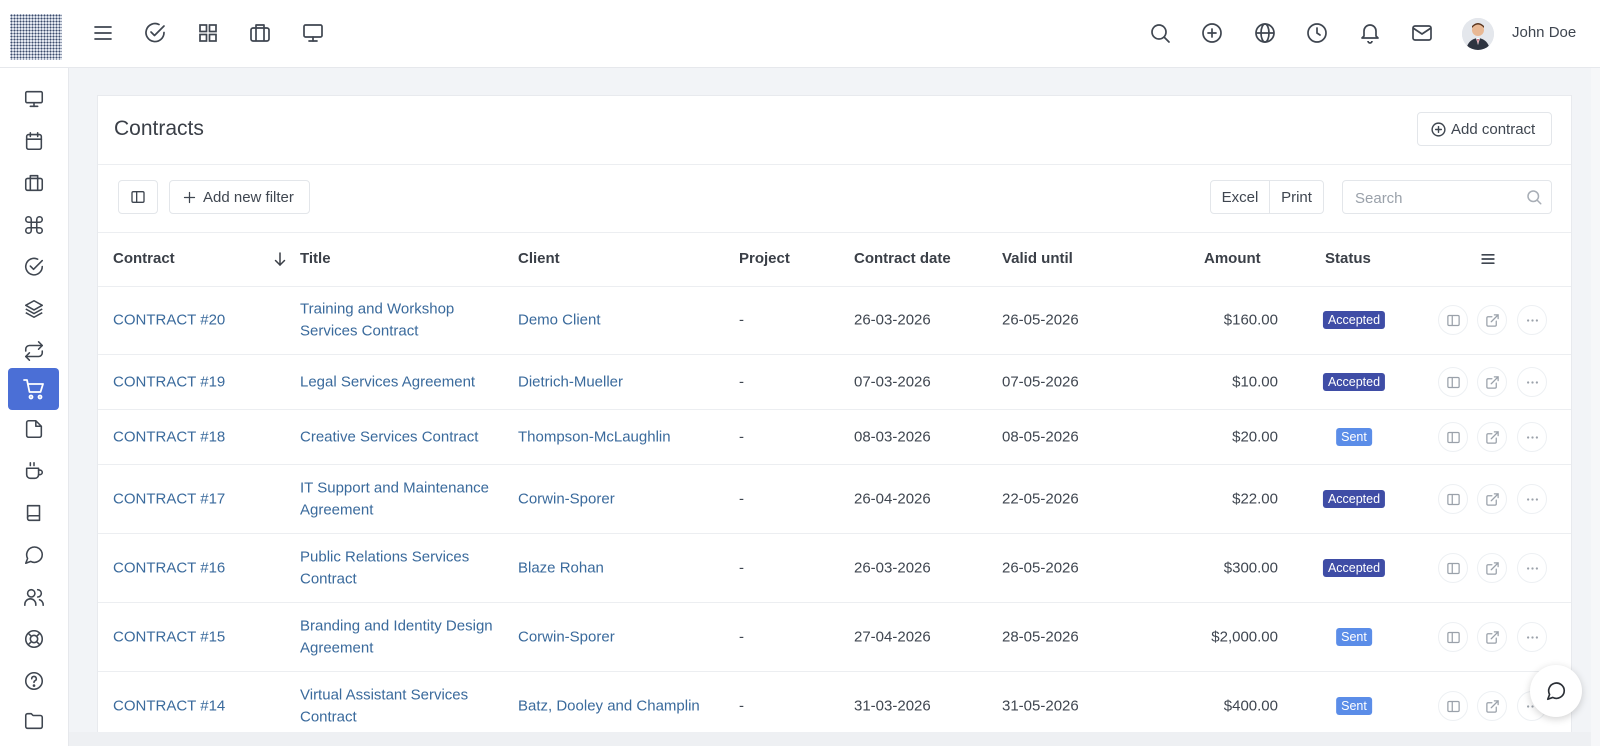 The height and width of the screenshot is (746, 1600). Describe the element at coordinates (239, 197) in the screenshot. I see `add-filter-button: Add new filter` at that location.